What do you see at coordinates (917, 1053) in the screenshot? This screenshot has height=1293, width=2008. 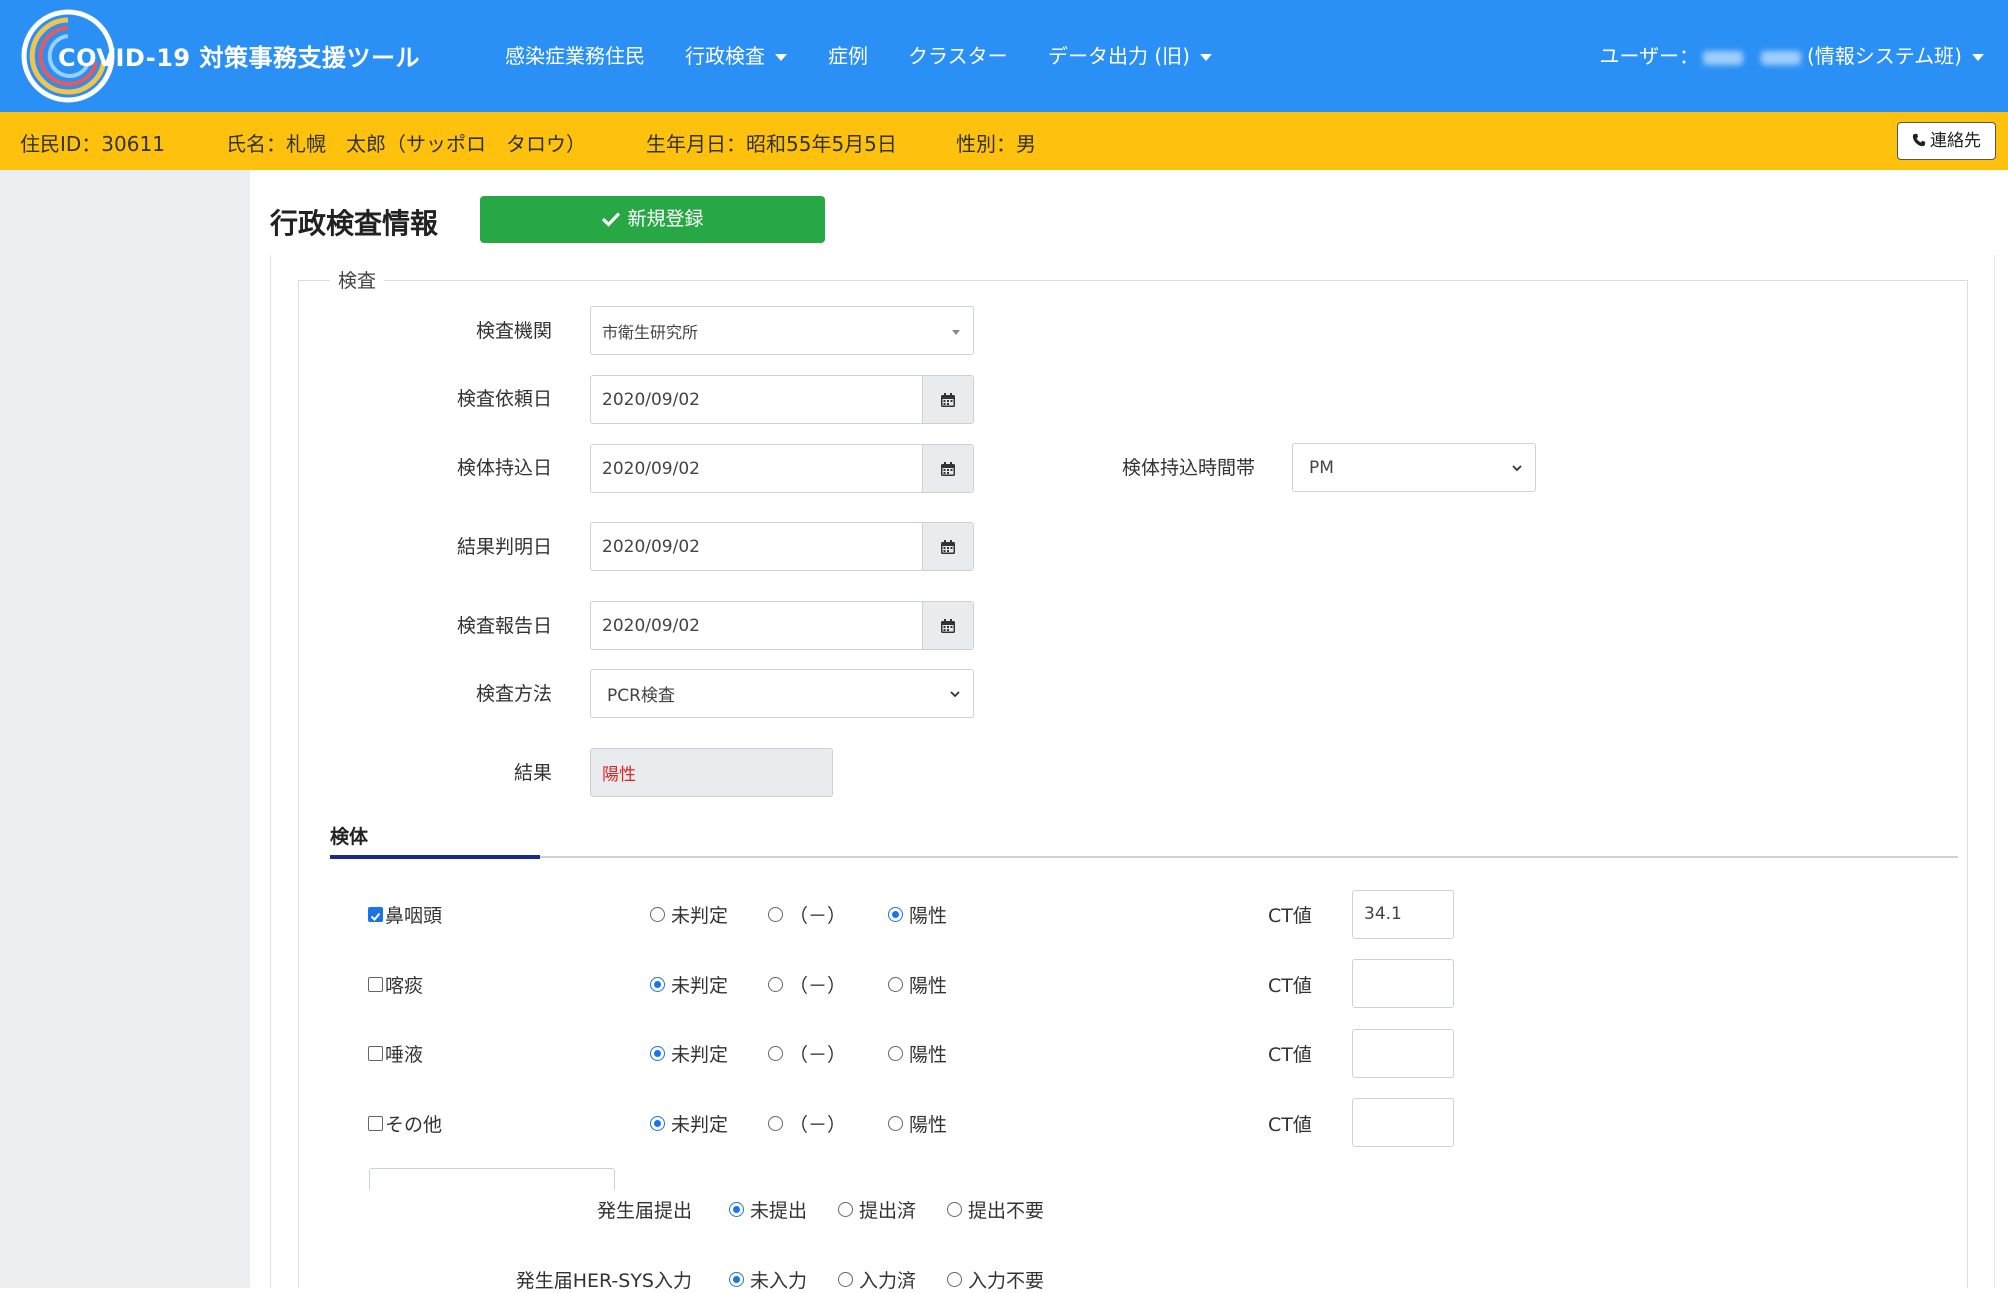 I see `saliva-positive-radio: 陽性` at bounding box center [917, 1053].